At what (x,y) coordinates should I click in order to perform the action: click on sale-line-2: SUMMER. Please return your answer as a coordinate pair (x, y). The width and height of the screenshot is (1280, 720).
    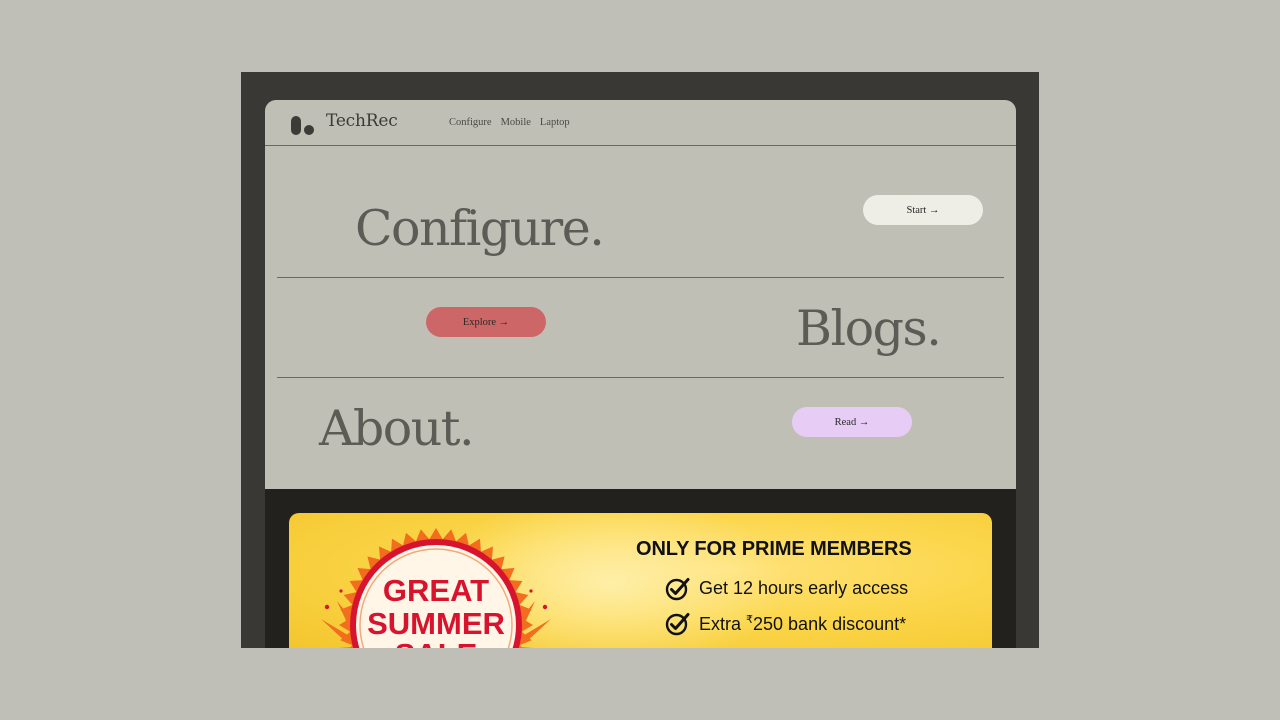
    Looking at the image, I should click on (436, 623).